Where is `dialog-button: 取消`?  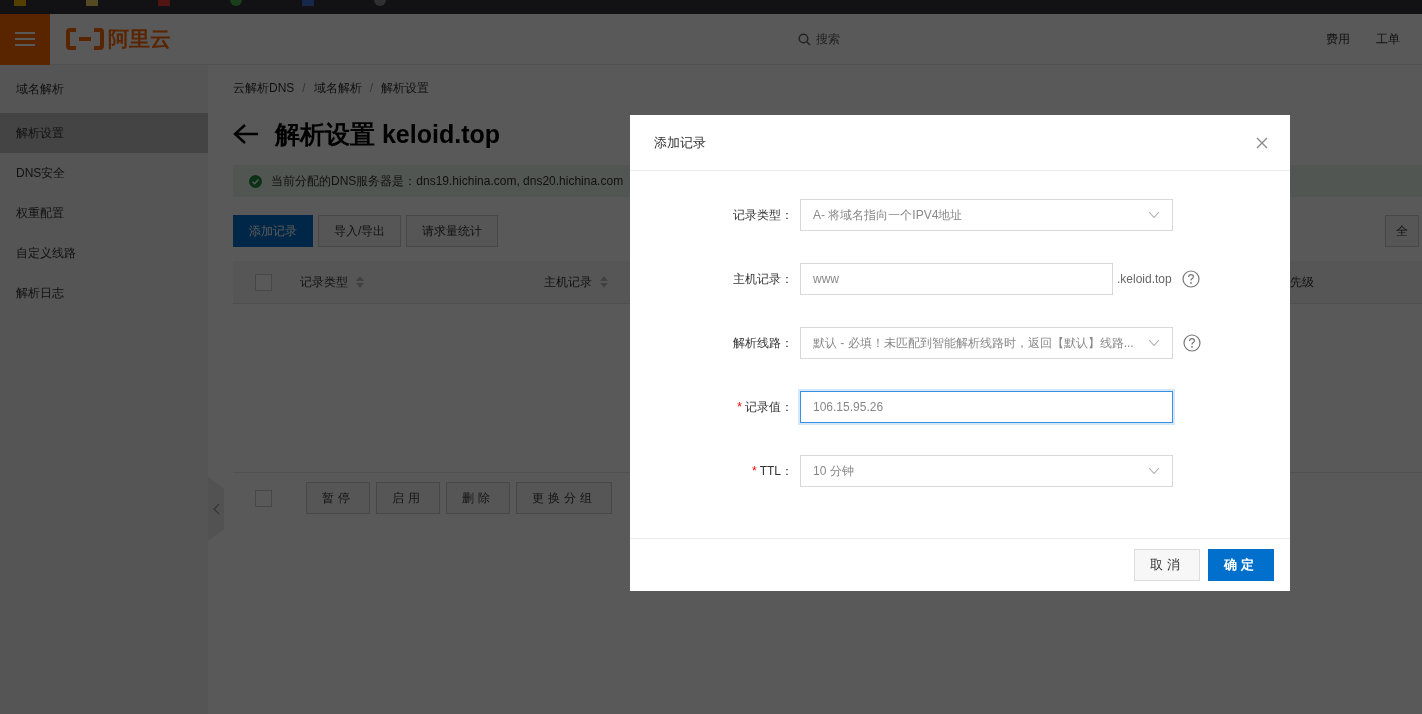
dialog-button: 取消 is located at coordinates (1167, 565).